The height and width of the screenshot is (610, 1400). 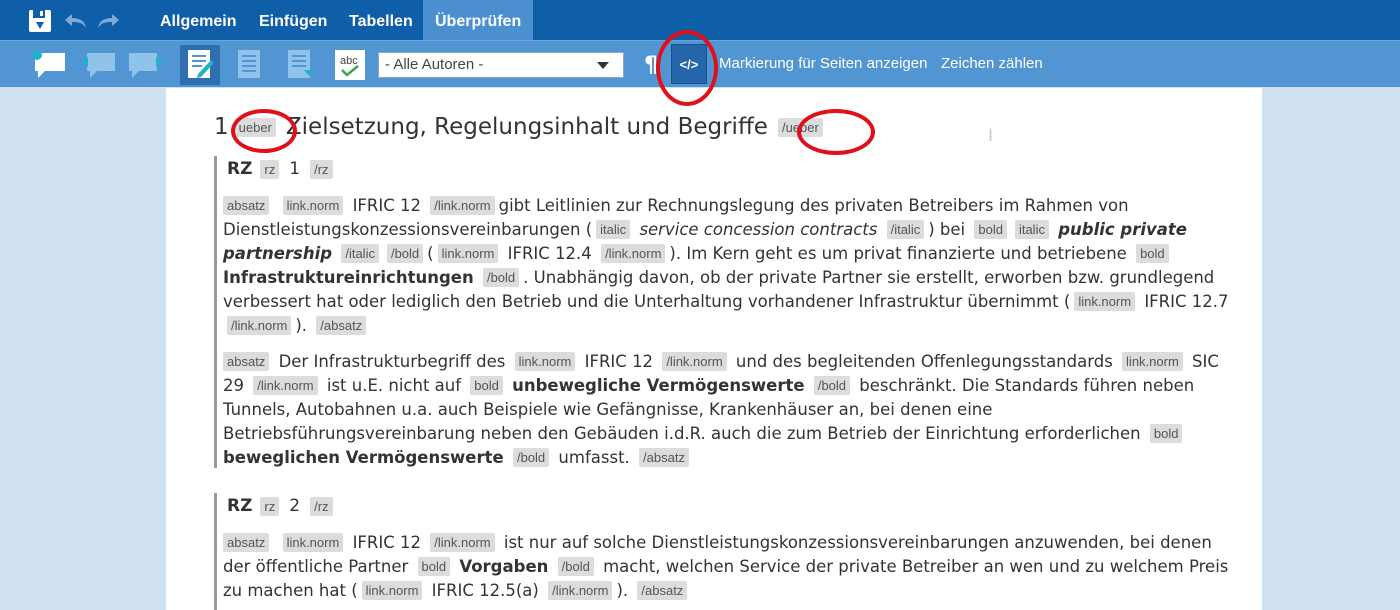 What do you see at coordinates (363, 457) in the screenshot?
I see `bold-text: beweglichen Vermögenswerte` at bounding box center [363, 457].